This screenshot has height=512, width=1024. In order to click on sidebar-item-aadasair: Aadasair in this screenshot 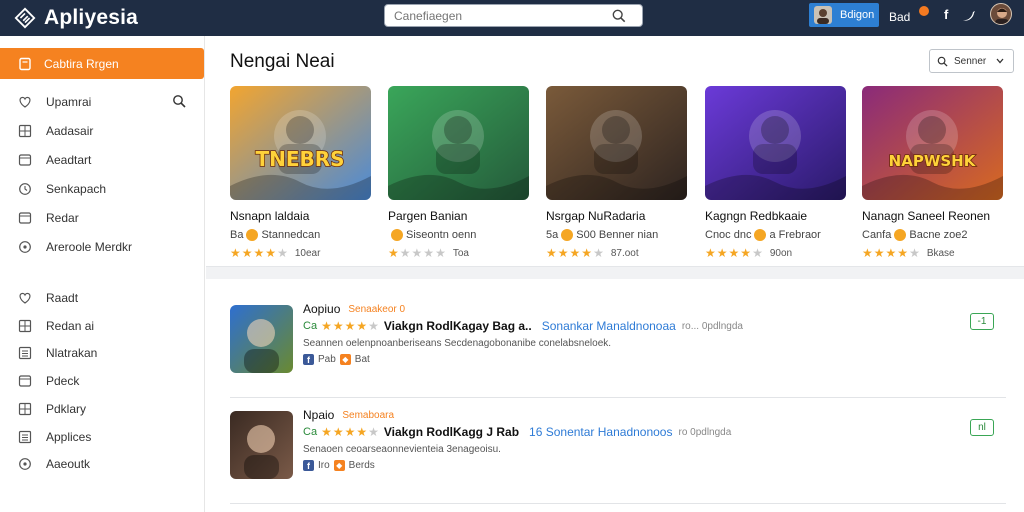, I will do `click(102, 131)`.